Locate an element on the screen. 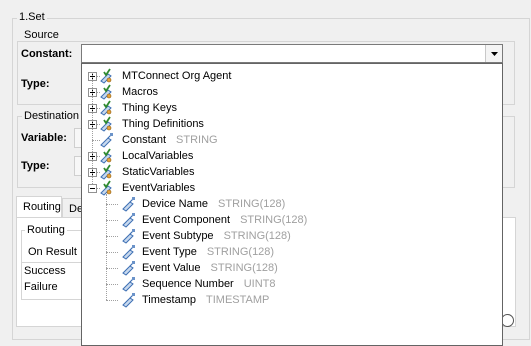 The width and height of the screenshot is (531, 346). set-group-title: 1.Set is located at coordinates (32, 17).